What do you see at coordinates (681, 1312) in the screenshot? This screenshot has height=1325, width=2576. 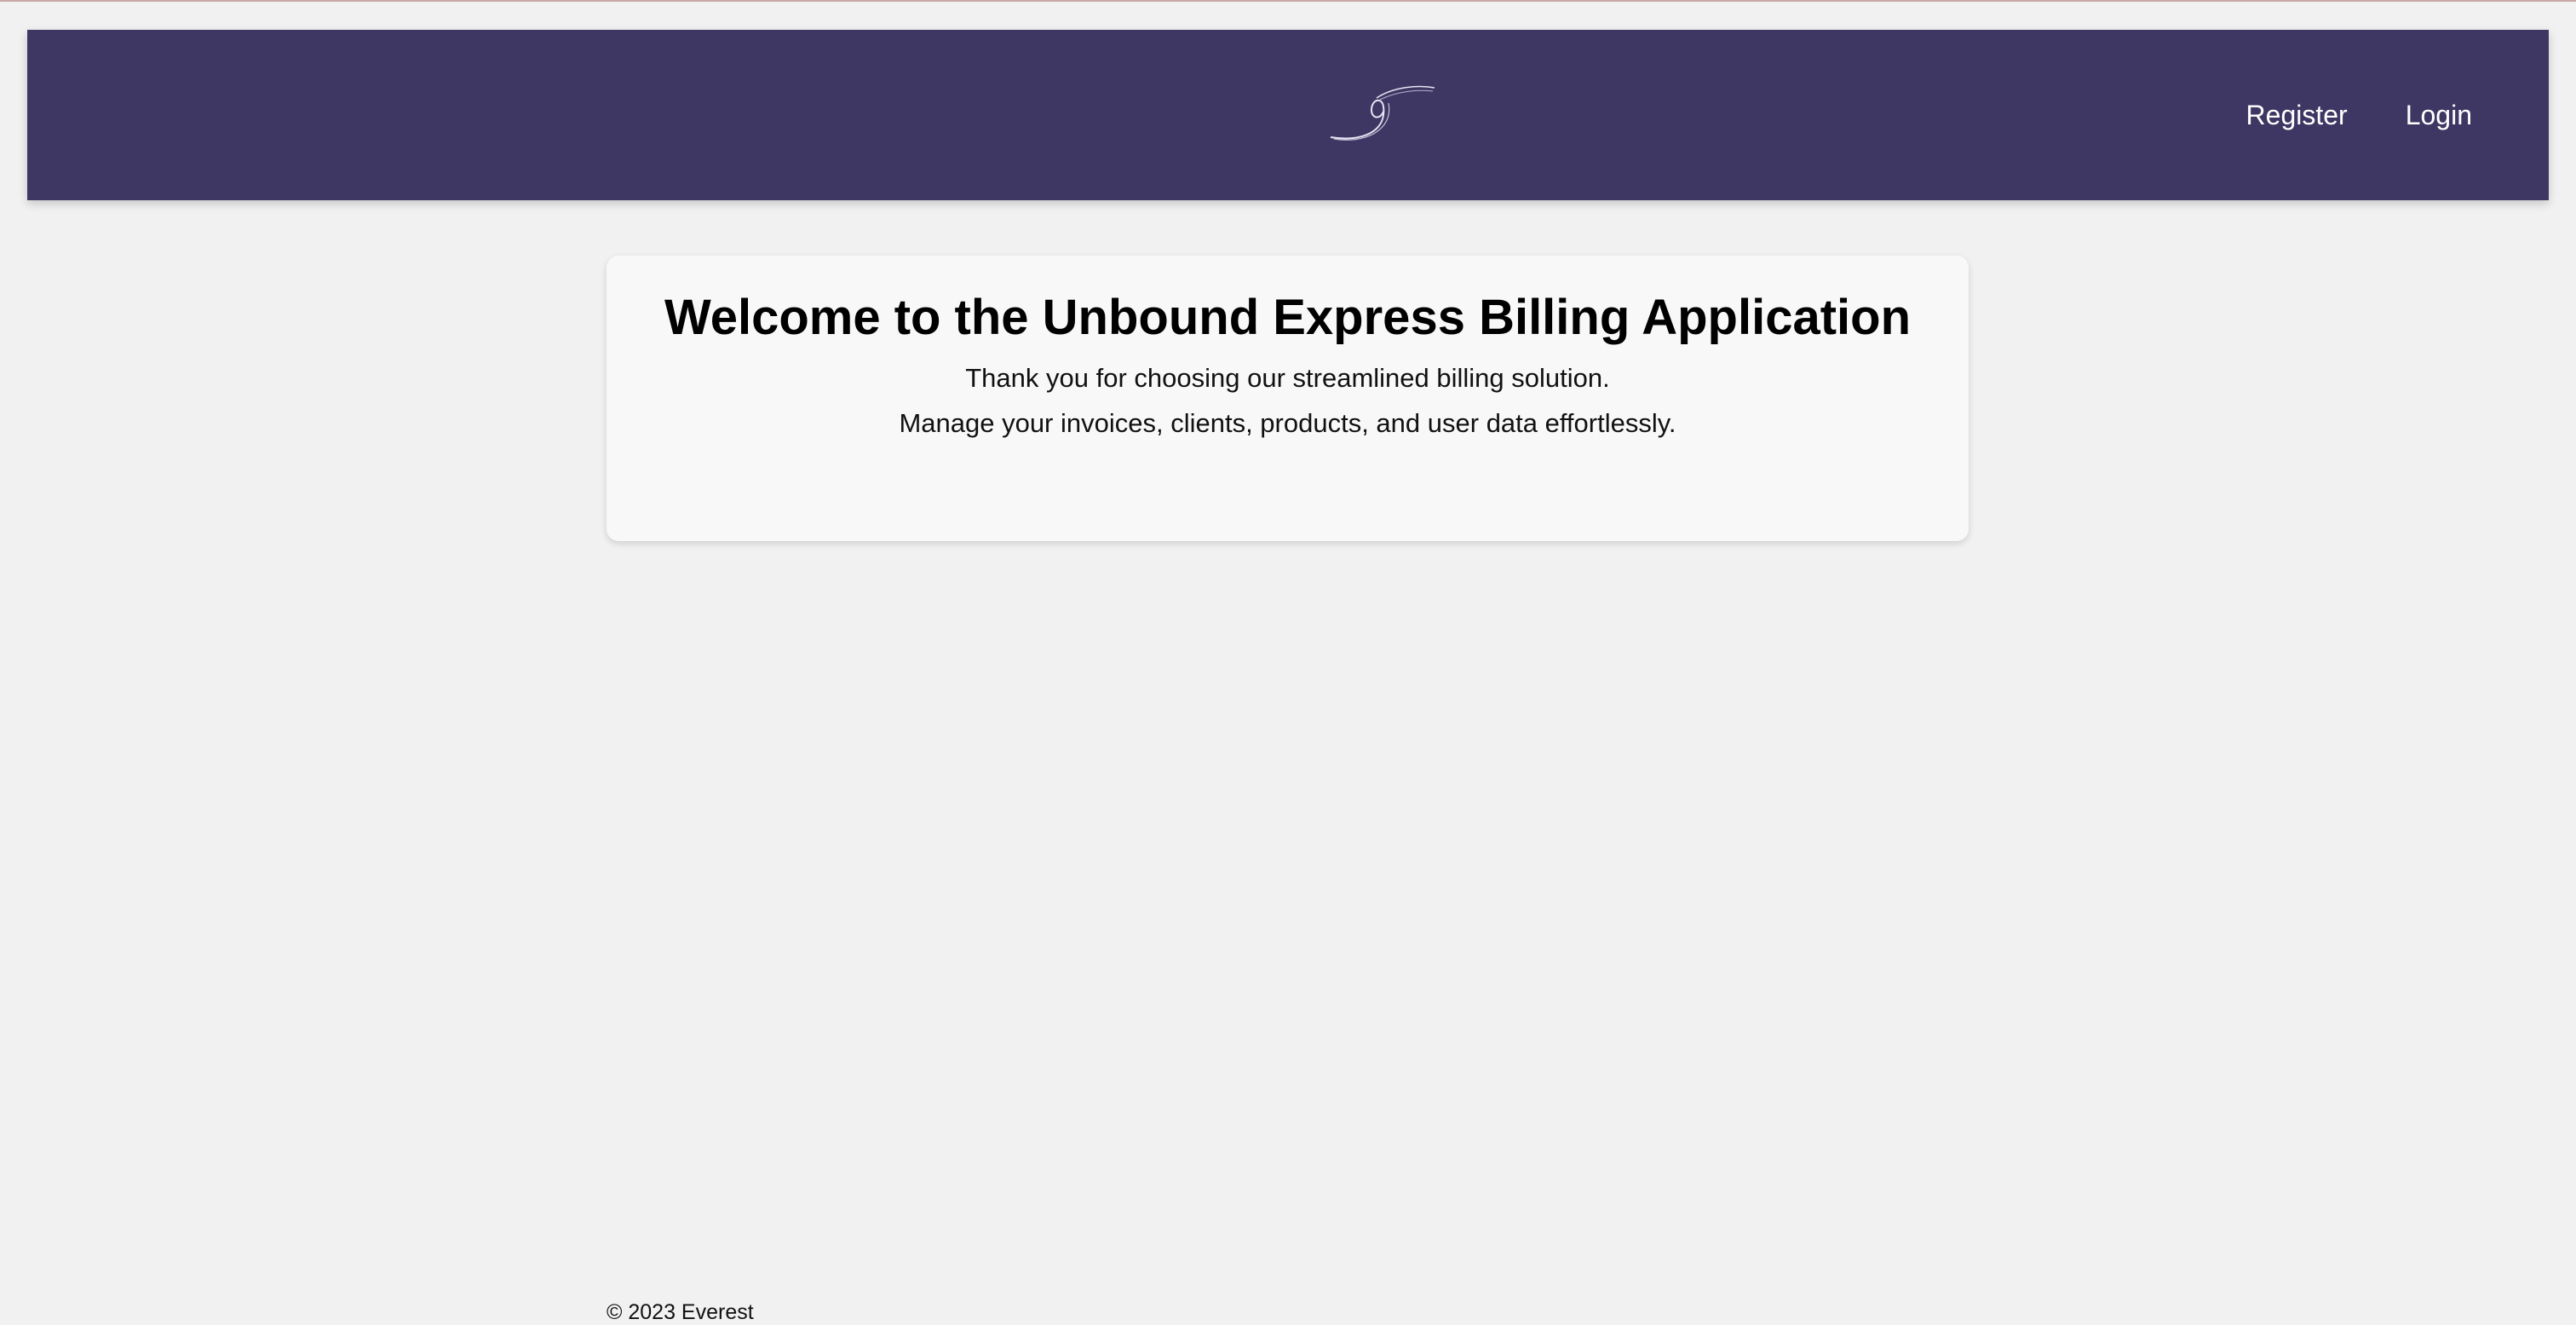 I see `footer-copyright: © 2023 Everest` at bounding box center [681, 1312].